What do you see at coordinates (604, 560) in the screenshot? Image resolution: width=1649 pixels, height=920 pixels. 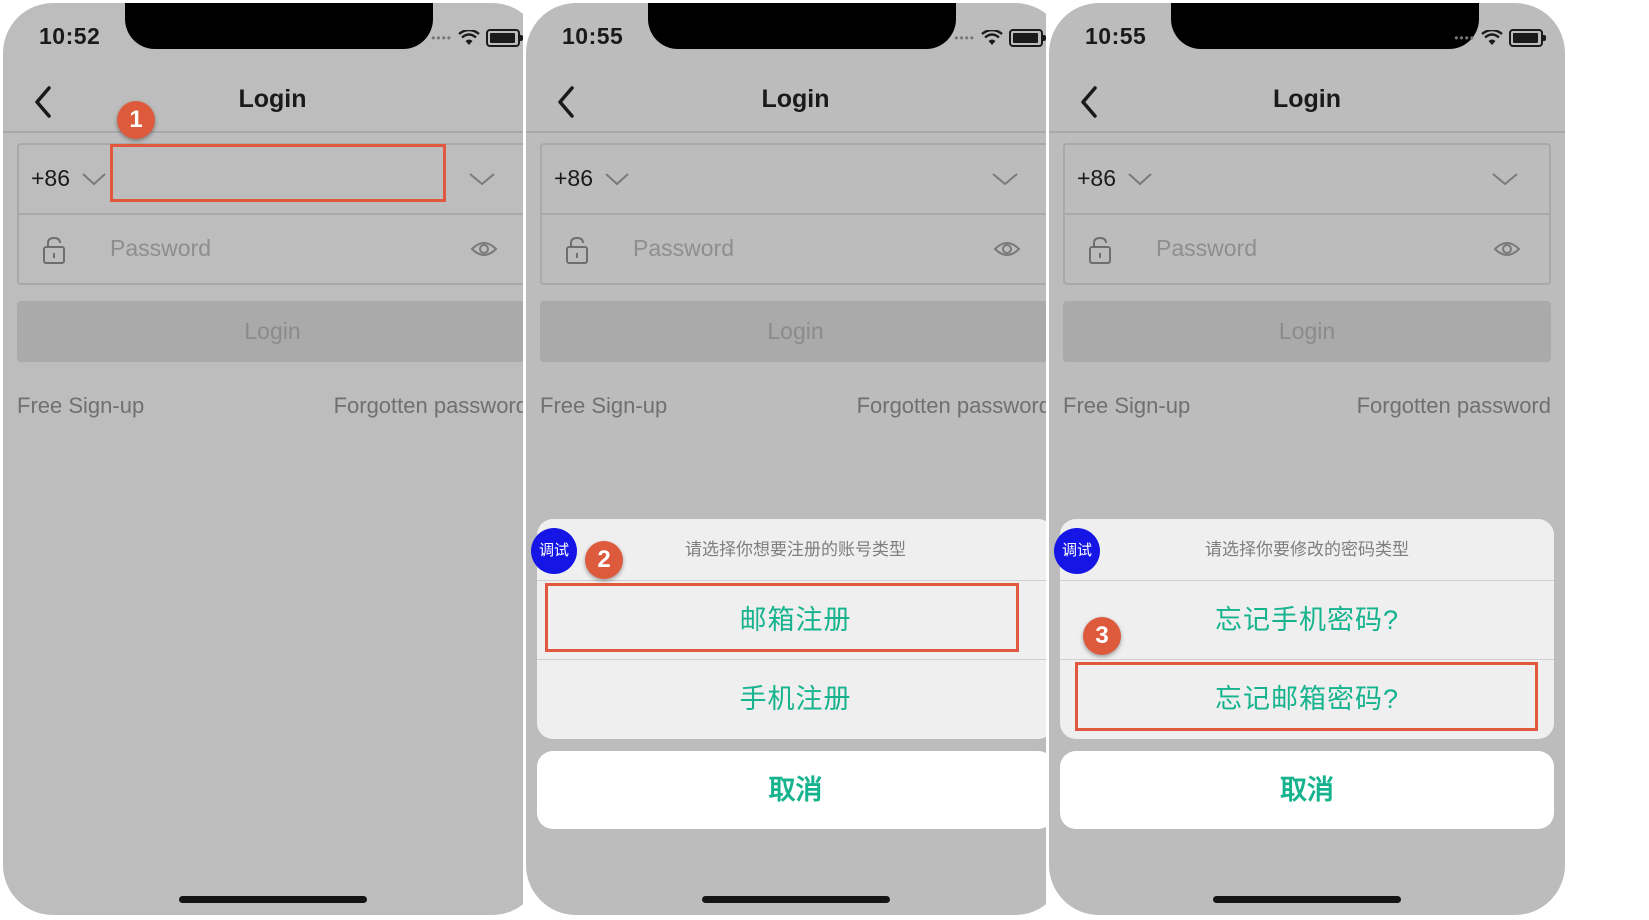 I see `step-badge: 2` at bounding box center [604, 560].